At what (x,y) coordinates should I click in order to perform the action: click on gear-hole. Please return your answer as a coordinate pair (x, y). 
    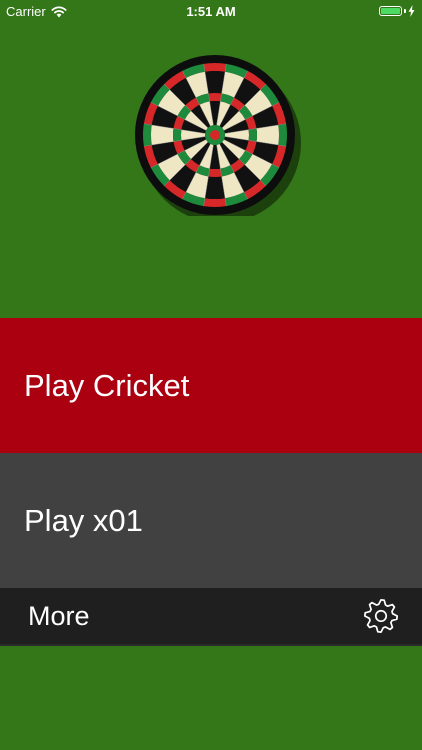
    Looking at the image, I should click on (381, 616).